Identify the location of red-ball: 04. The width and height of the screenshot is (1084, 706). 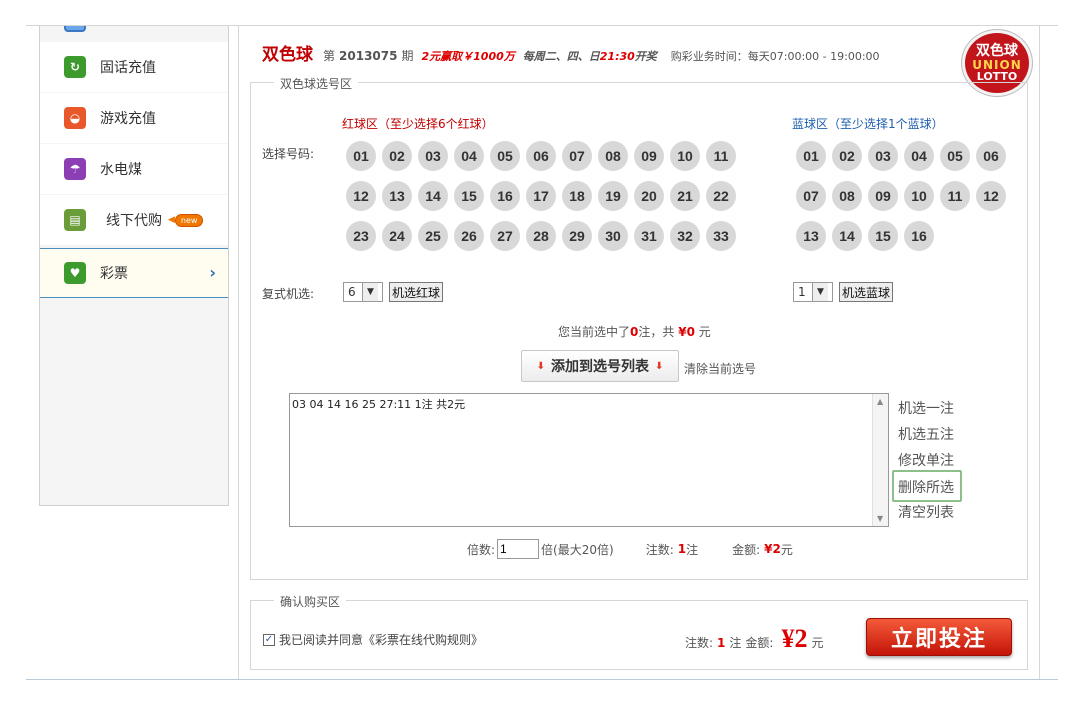
(469, 156).